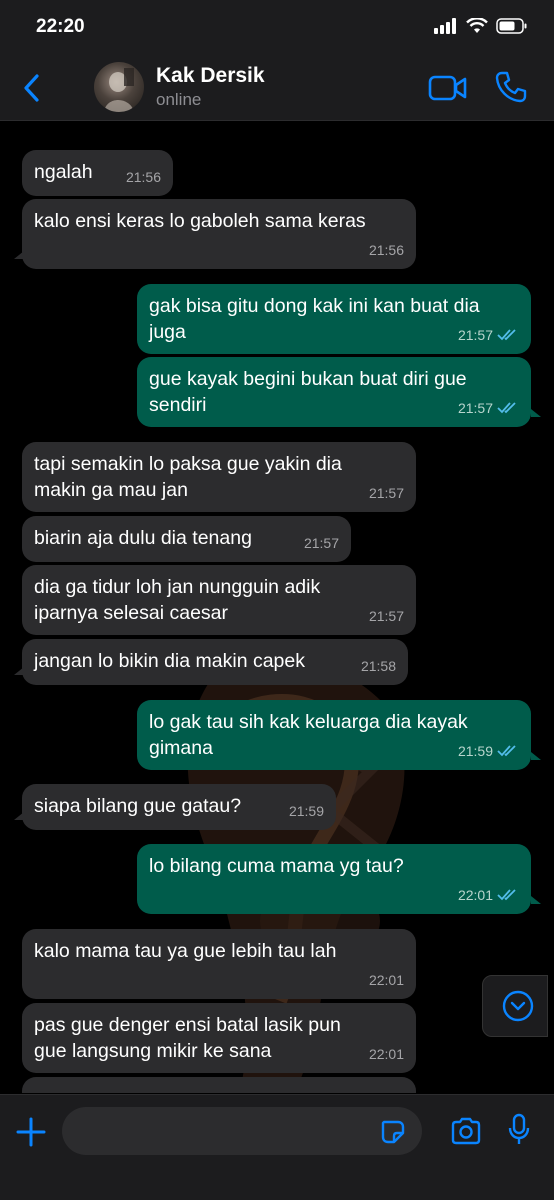 The height and width of the screenshot is (1200, 554). I want to click on message-text-line: gue langsung mikir ke sana, so click(153, 1051).